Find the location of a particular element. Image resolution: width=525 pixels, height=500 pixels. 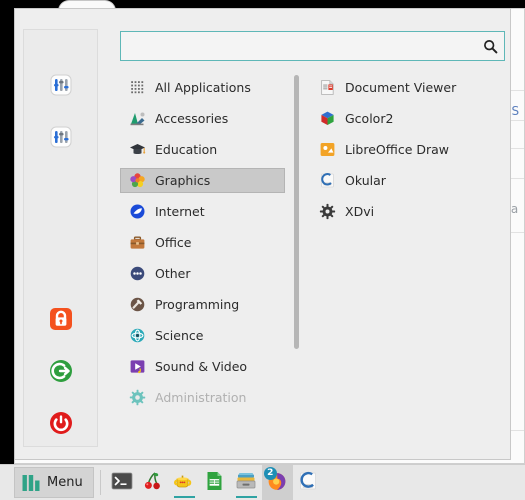

briefcase-icon is located at coordinates (137, 242).